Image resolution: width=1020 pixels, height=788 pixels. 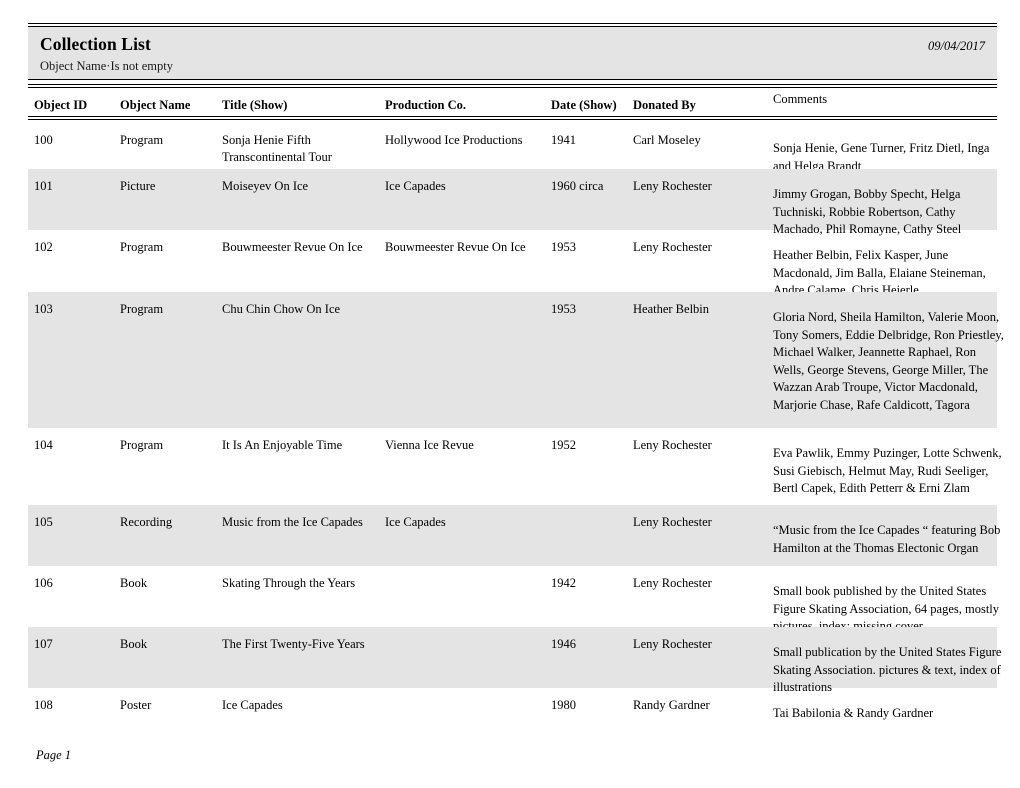 What do you see at coordinates (800, 99) in the screenshot?
I see `column-header-comments: Comments` at bounding box center [800, 99].